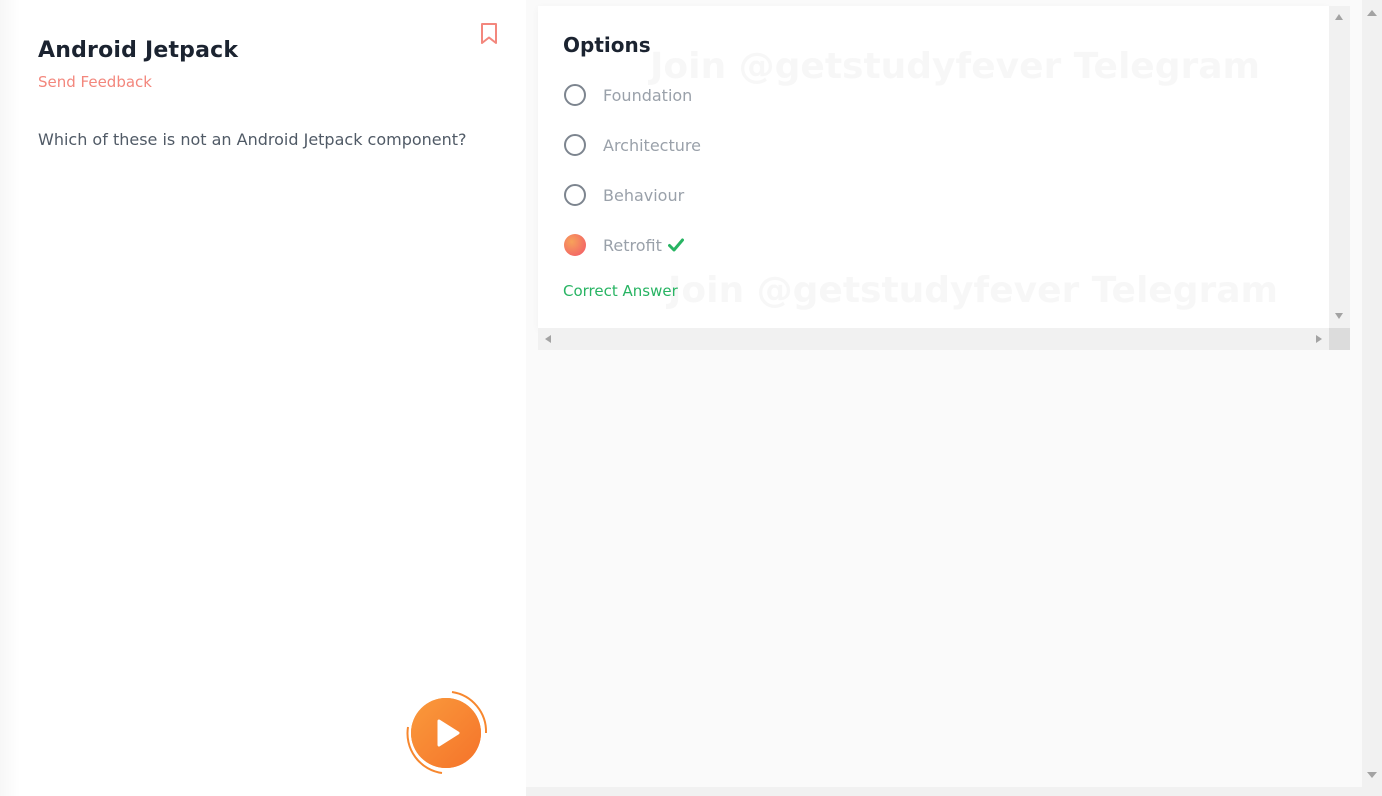 This screenshot has height=796, width=1382. I want to click on radio-button-selected, so click(575, 245).